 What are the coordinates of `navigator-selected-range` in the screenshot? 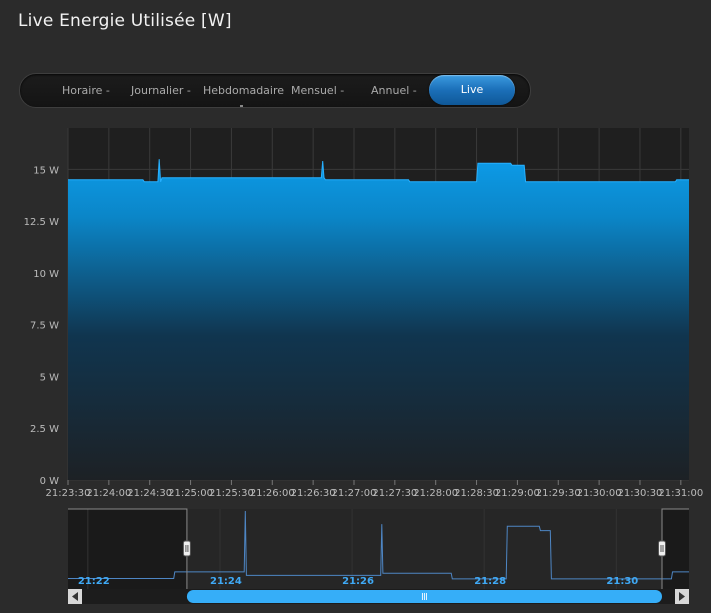 It's located at (424, 549).